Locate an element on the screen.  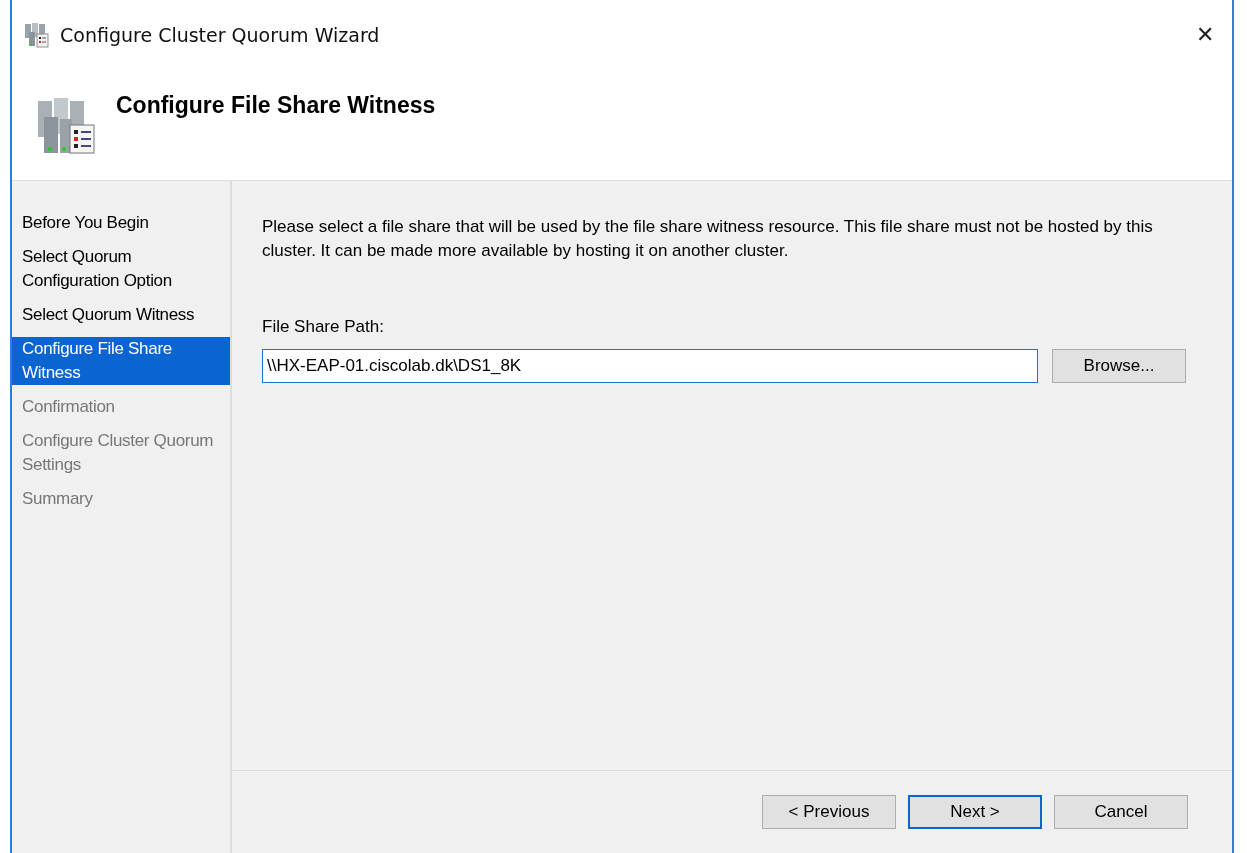
window-title: Configure Cluster Quorum Wizard is located at coordinates (220, 35).